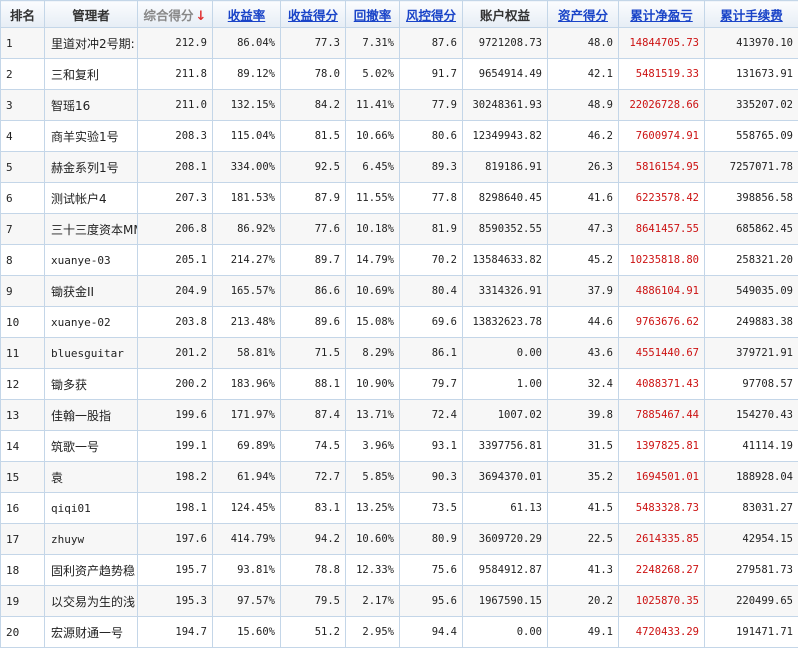  Describe the element at coordinates (751, 508) in the screenshot. I see `cell-fees: 83031.27` at that location.